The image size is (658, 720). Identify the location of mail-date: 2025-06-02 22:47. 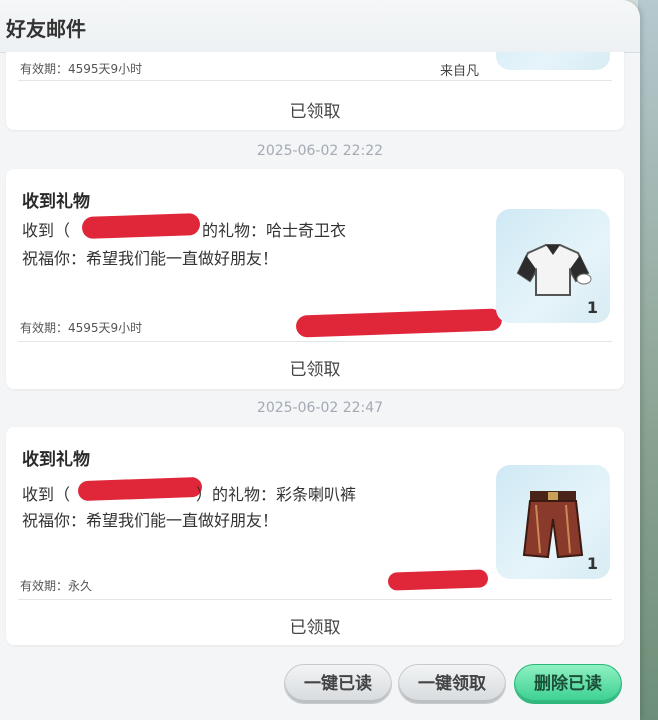
(320, 408).